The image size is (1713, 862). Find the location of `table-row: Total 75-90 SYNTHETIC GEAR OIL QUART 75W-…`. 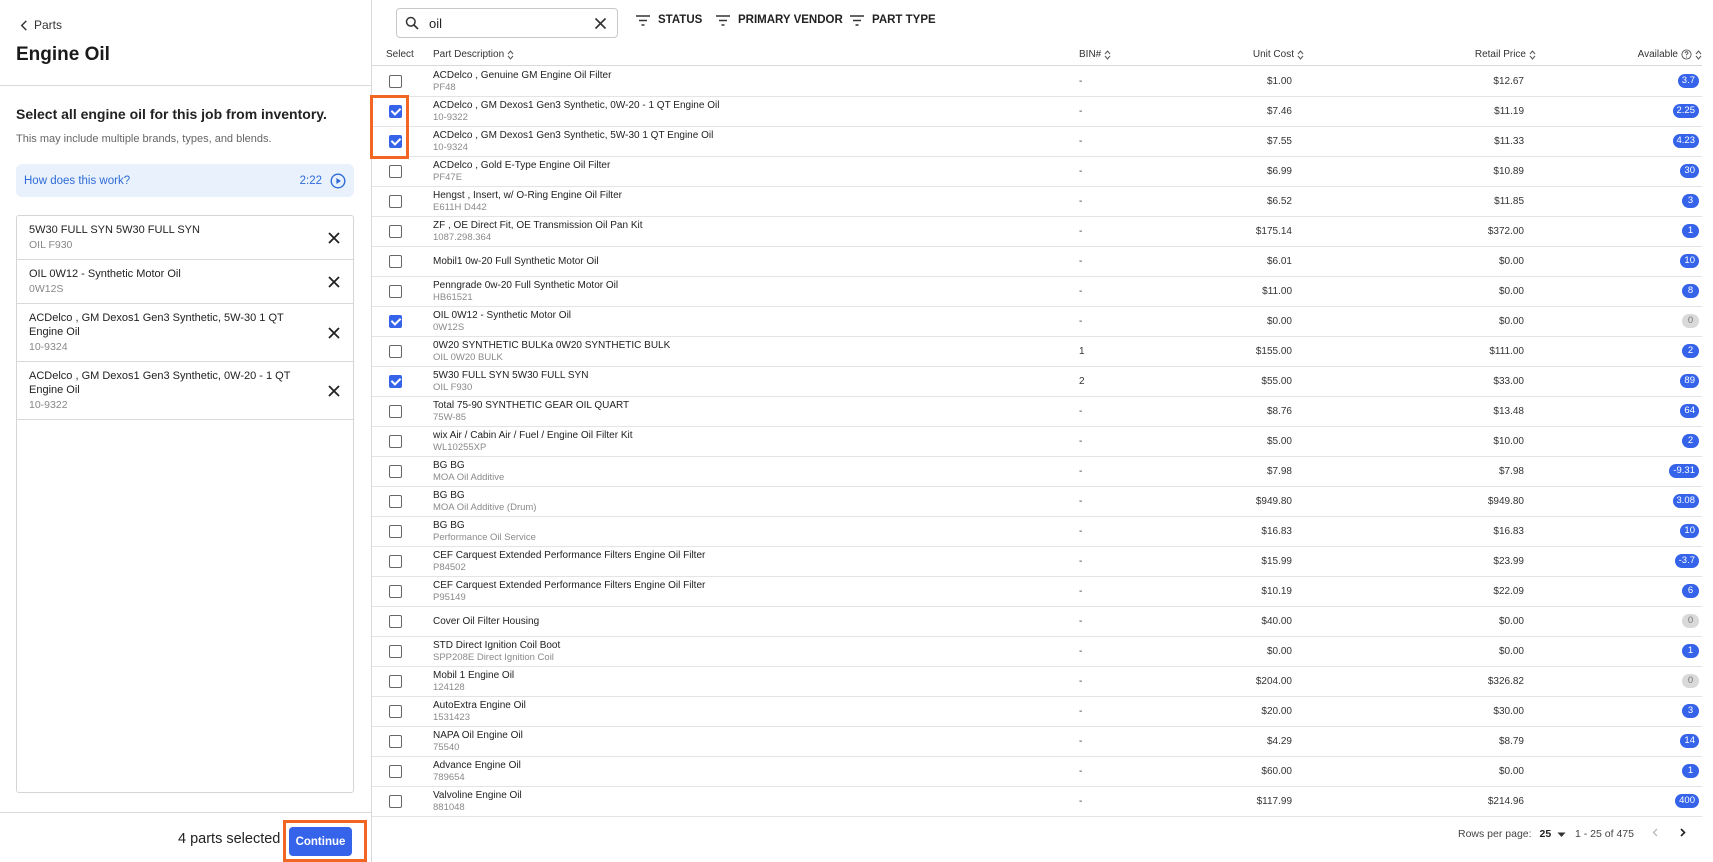

table-row: Total 75-90 SYNTHETIC GEAR OIL QUART 75W-… is located at coordinates (1037, 412).